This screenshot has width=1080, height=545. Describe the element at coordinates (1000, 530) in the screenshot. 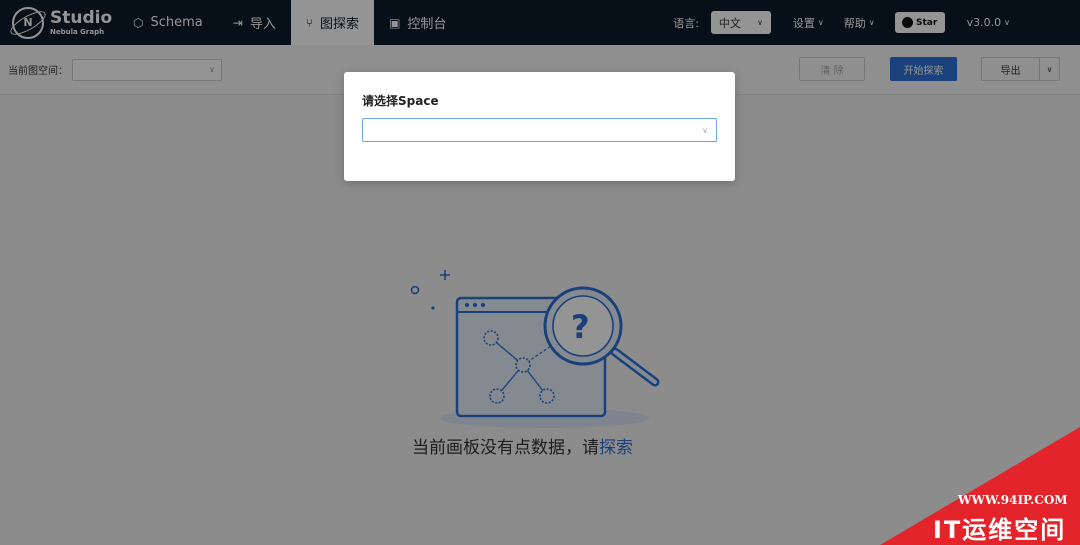

I see `watermark-text: IT运维空间` at that location.